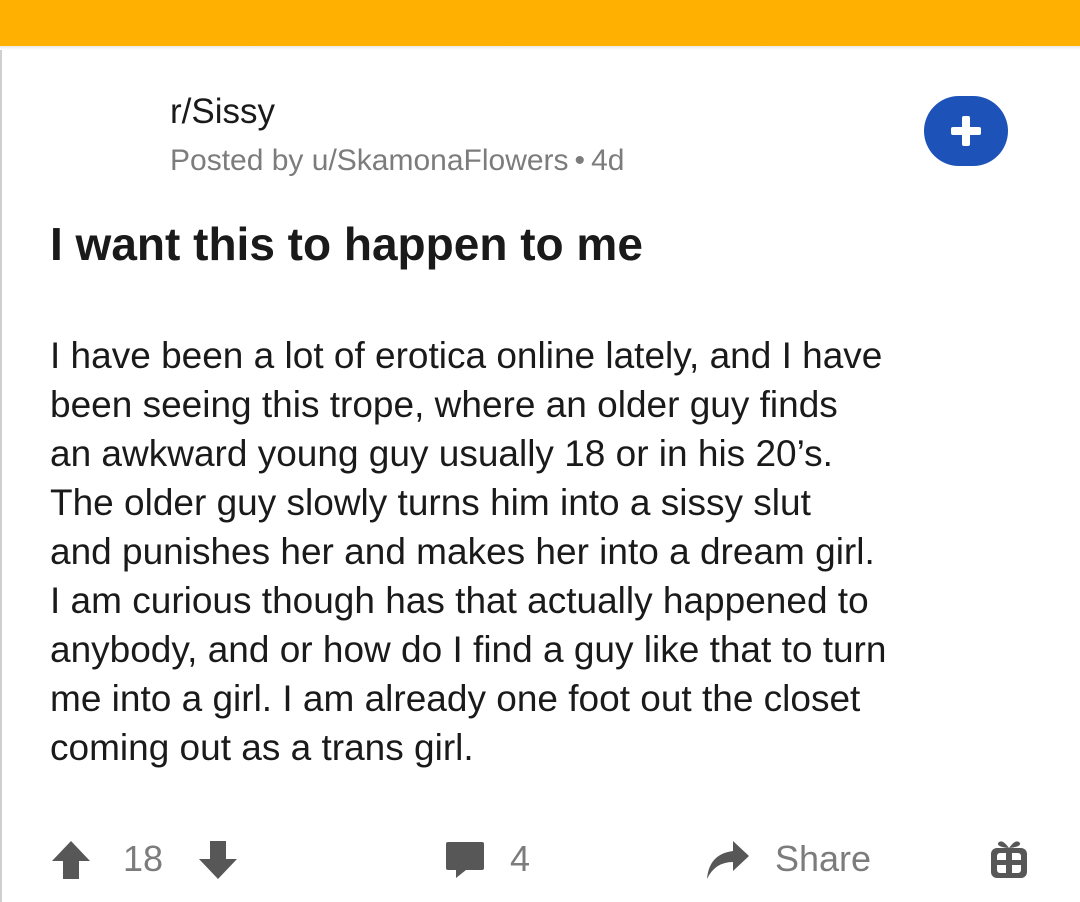 The image size is (1080, 902). I want to click on post-body-line: coming out as a trans girl., so click(262, 747).